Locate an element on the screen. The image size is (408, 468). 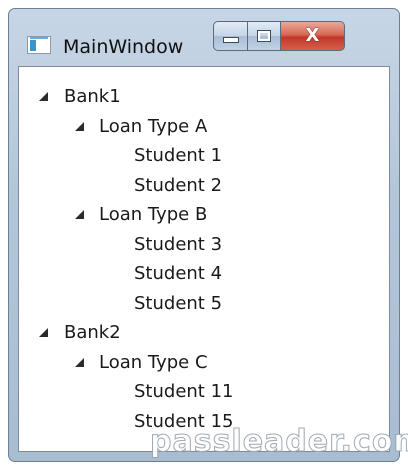
tree-item-loan-type-c: Loan Type C is located at coordinates (204, 363).